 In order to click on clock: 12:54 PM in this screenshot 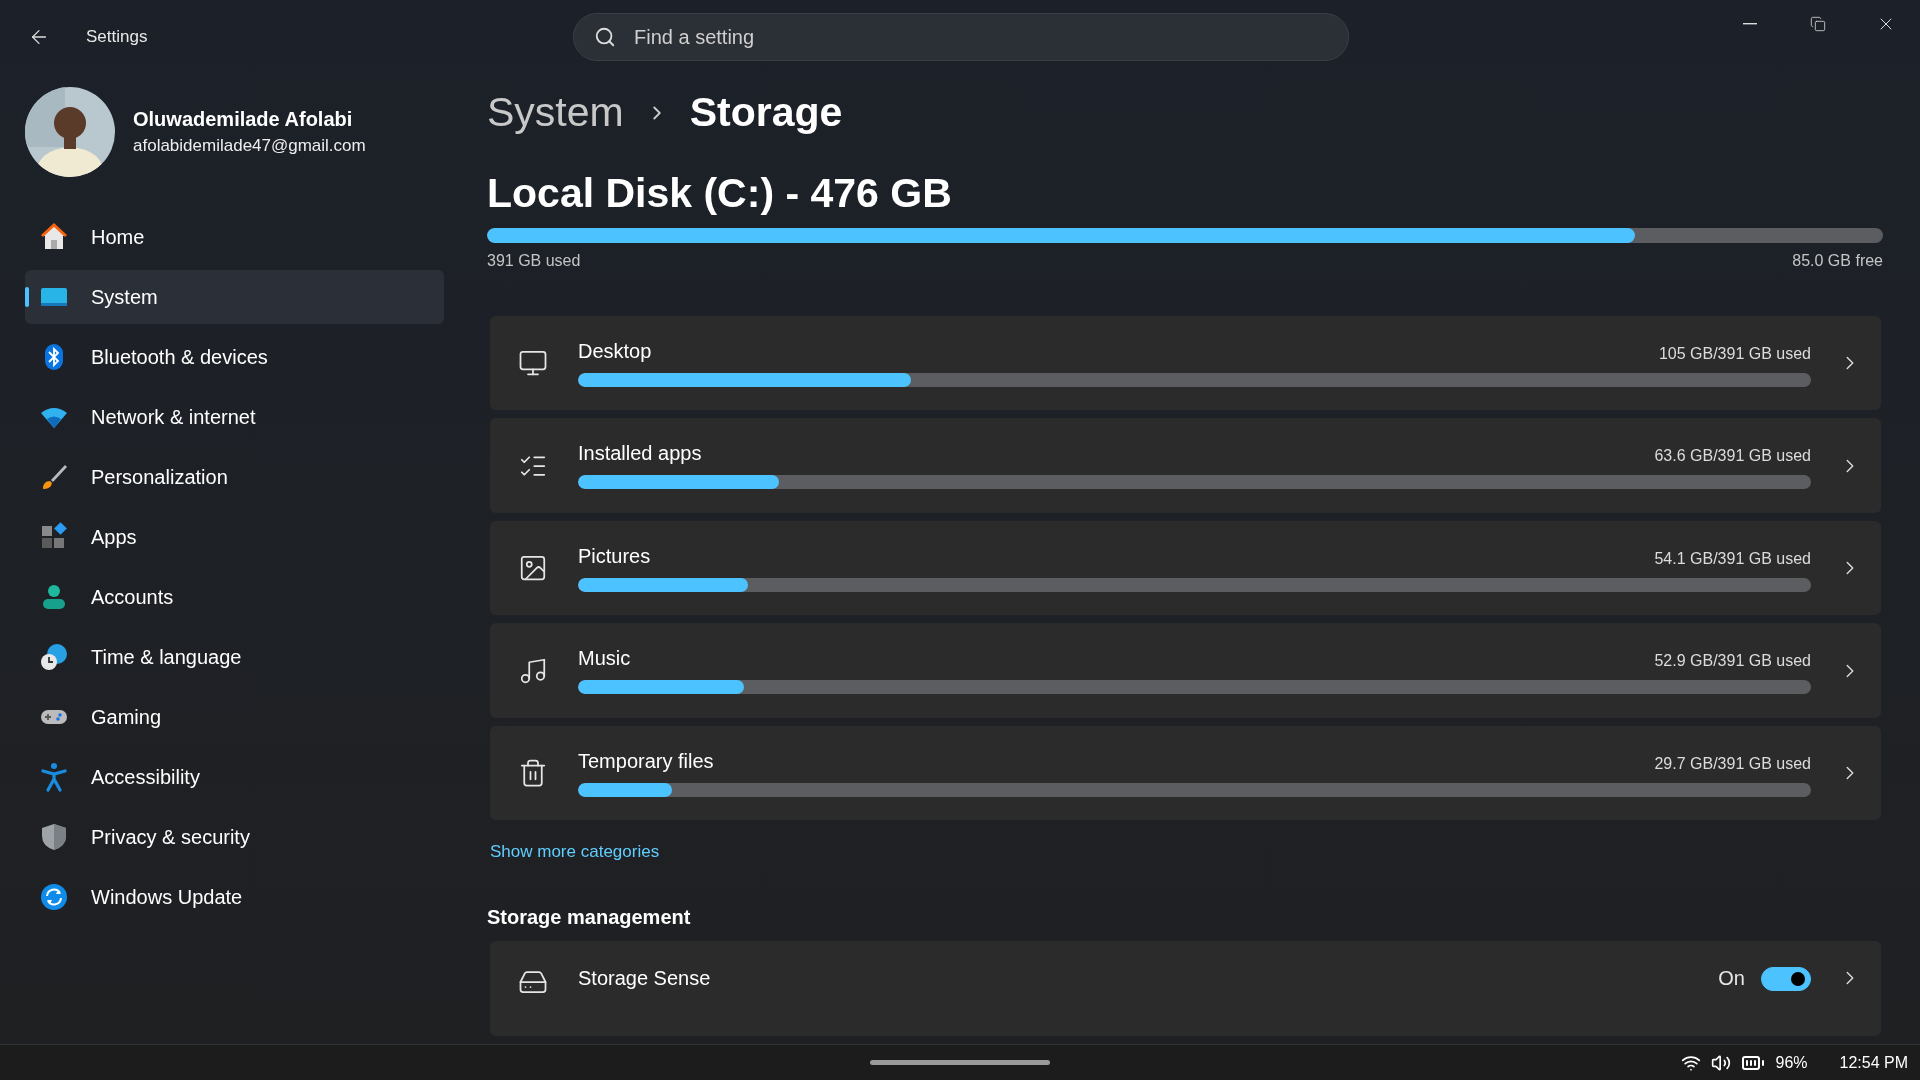, I will do `click(1873, 1062)`.